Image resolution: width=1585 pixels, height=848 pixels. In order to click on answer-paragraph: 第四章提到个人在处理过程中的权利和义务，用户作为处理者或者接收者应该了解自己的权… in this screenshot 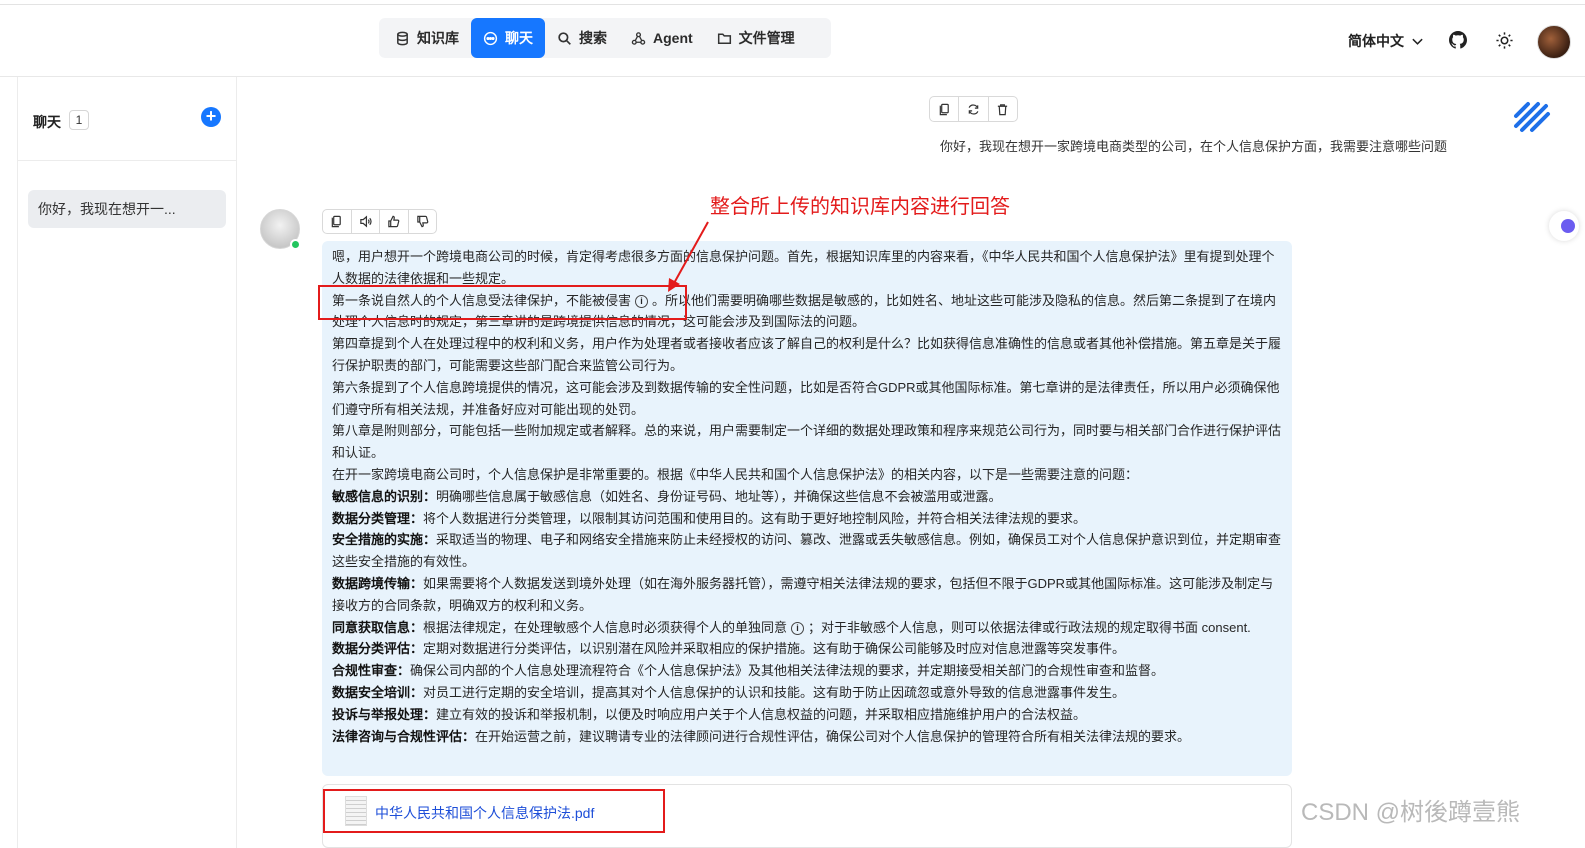, I will do `click(807, 354)`.